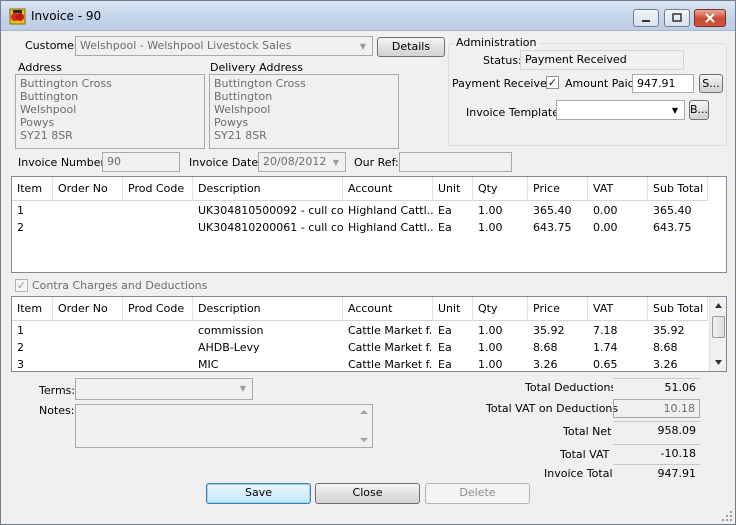  I want to click on cell-sub-total: 3.26, so click(665, 364).